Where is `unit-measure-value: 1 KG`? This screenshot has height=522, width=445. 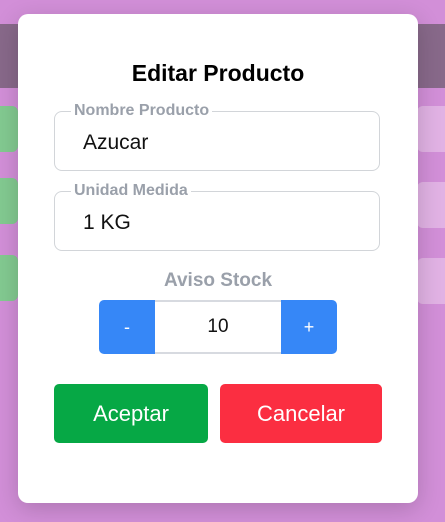
unit-measure-value: 1 KG is located at coordinates (107, 223).